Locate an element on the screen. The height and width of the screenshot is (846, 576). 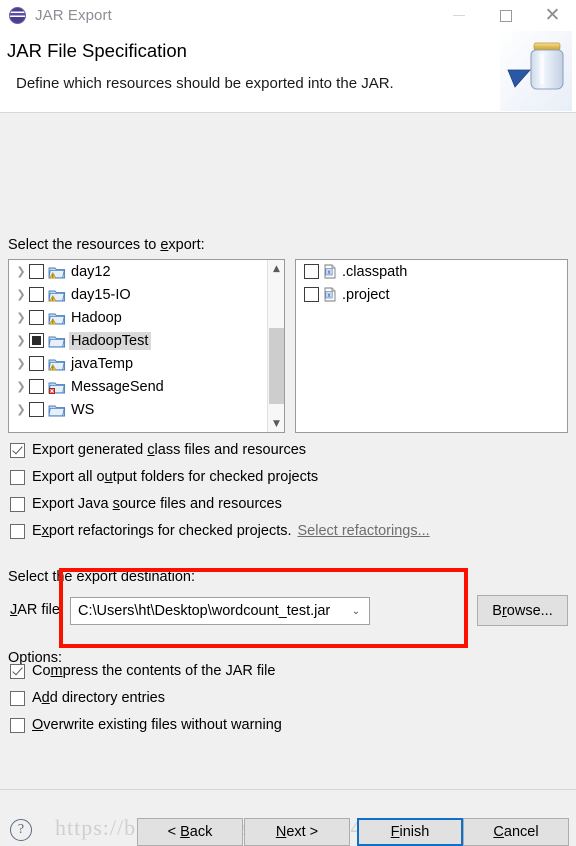
tree-row-label: HadoopTest is located at coordinates (110, 340).